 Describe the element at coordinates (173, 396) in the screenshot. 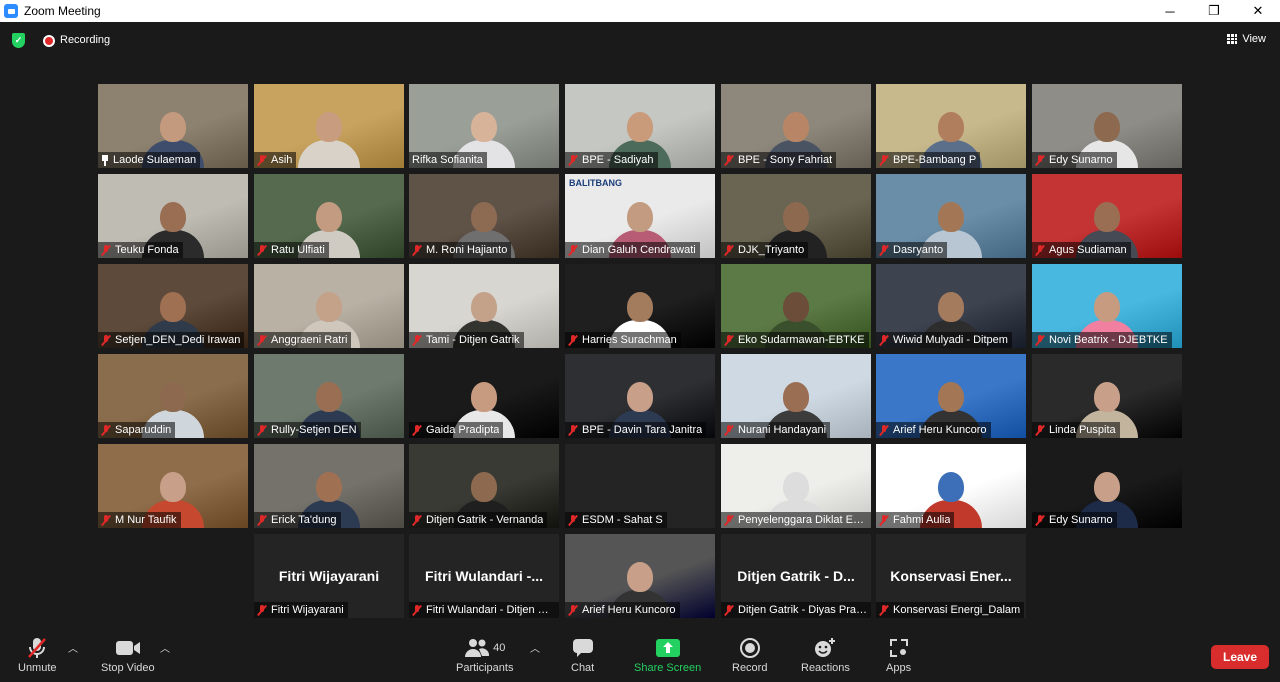

I see `participant-tile: Saparuddin` at that location.